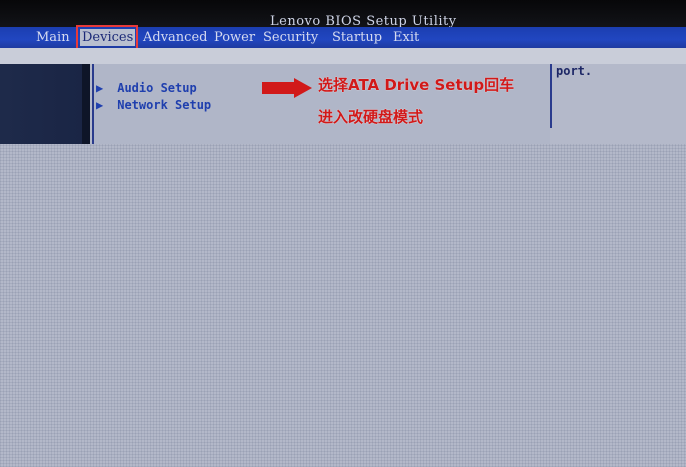 The image size is (686, 467). Describe the element at coordinates (157, 88) in the screenshot. I see `audio-setup-label: Audio Setup` at that location.